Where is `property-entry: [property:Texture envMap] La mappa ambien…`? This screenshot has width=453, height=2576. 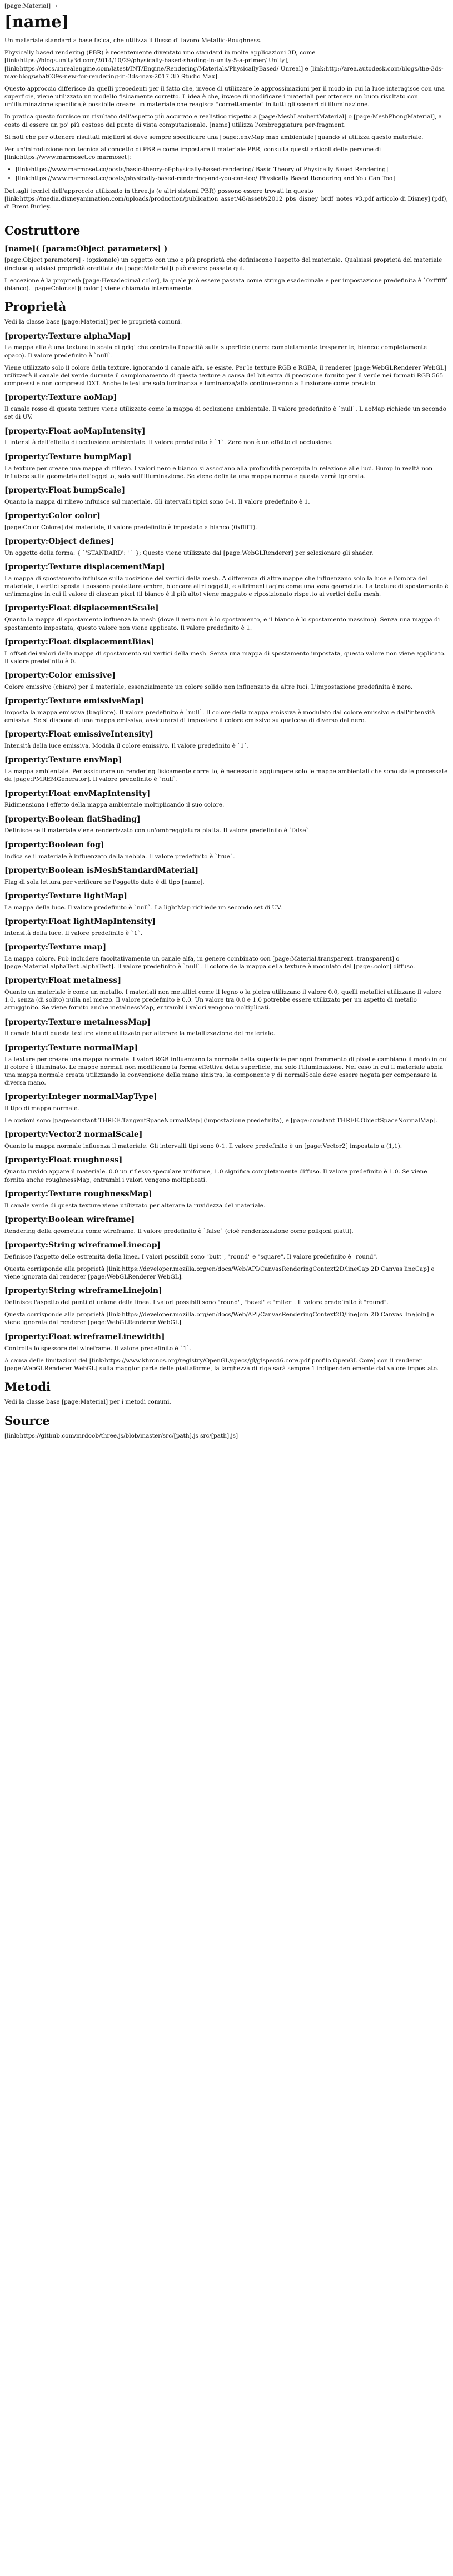 property-entry: [property:Texture envMap] La mappa ambien… is located at coordinates (226, 769).